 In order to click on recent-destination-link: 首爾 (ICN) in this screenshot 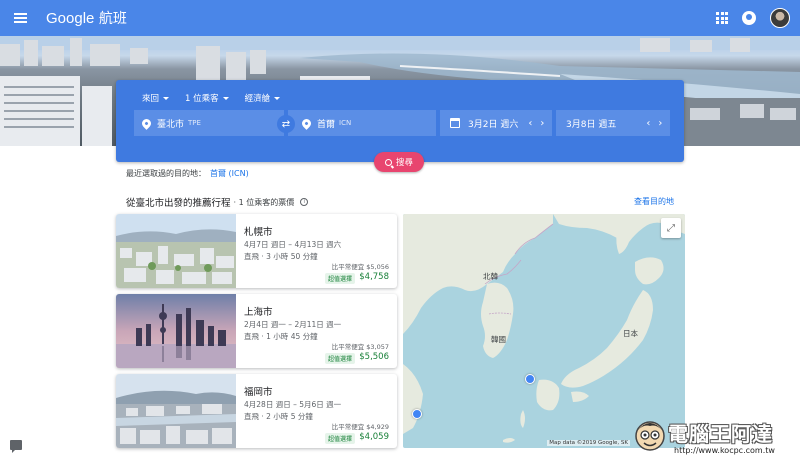, I will do `click(229, 173)`.